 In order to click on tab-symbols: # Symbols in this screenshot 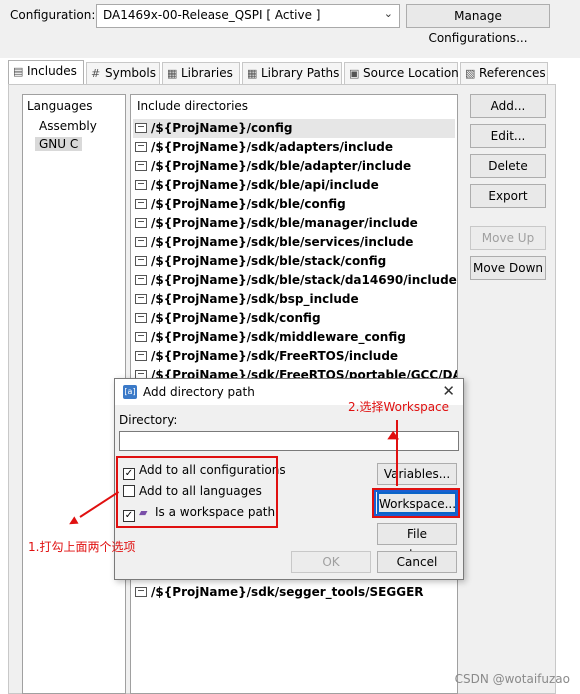, I will do `click(123, 73)`.